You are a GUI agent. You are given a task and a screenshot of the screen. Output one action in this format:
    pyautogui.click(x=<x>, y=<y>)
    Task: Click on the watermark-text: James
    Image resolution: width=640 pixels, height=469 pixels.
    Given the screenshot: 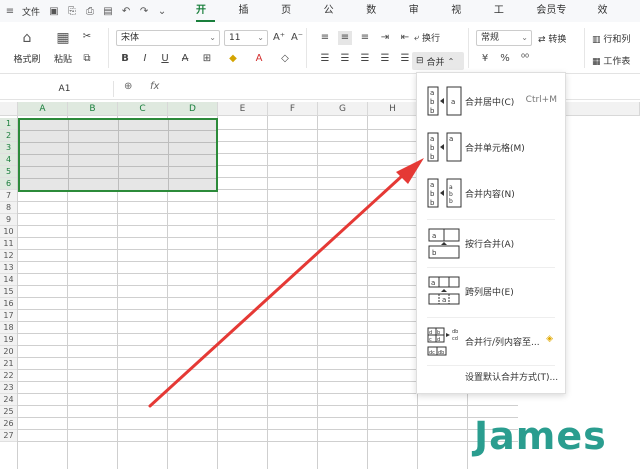 What is the action you would take?
    pyautogui.click(x=540, y=436)
    